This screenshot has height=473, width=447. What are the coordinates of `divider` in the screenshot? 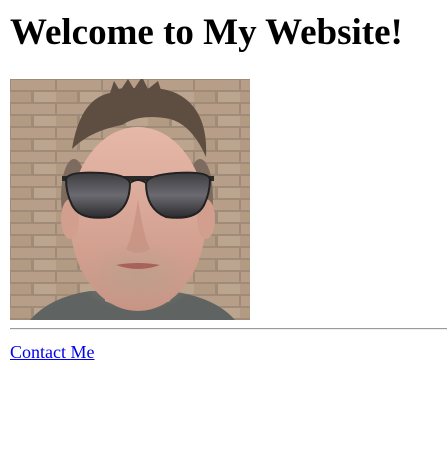 It's located at (228, 329).